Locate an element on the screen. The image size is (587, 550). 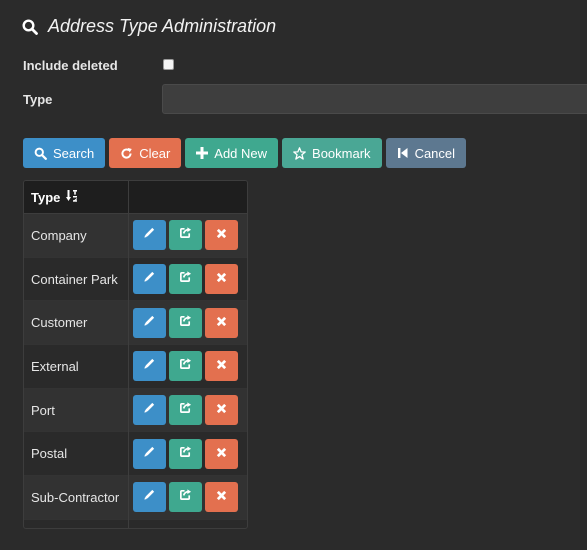
type-cell: Company is located at coordinates (59, 235).